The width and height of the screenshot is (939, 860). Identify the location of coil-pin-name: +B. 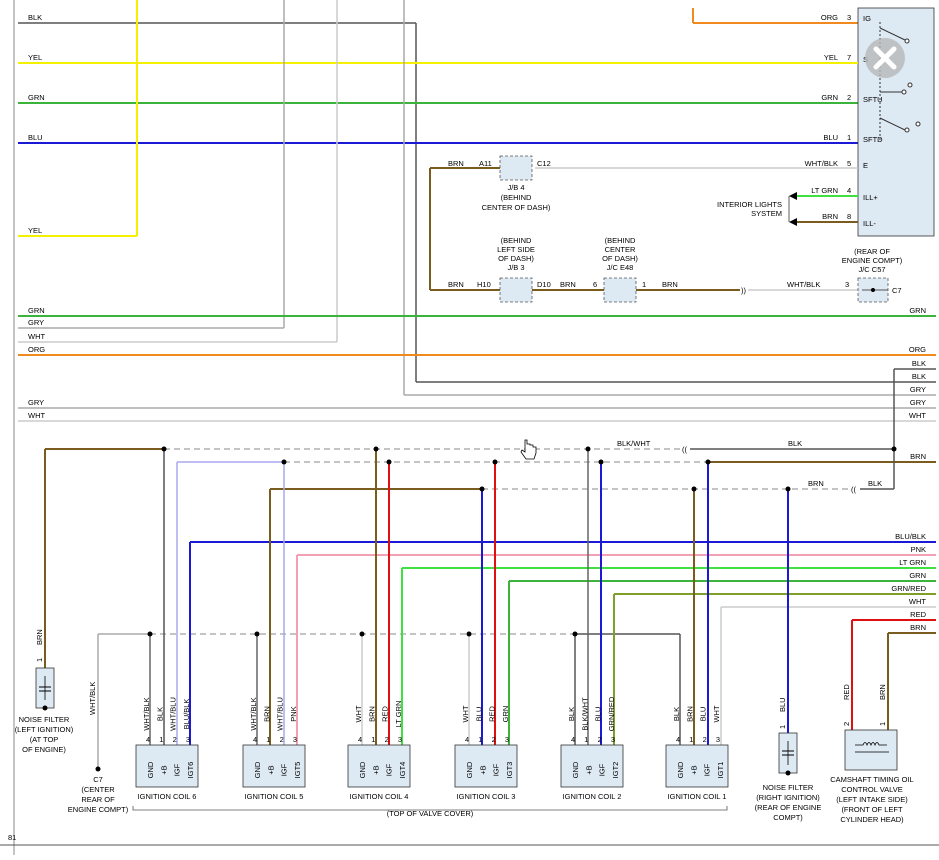
(693, 769).